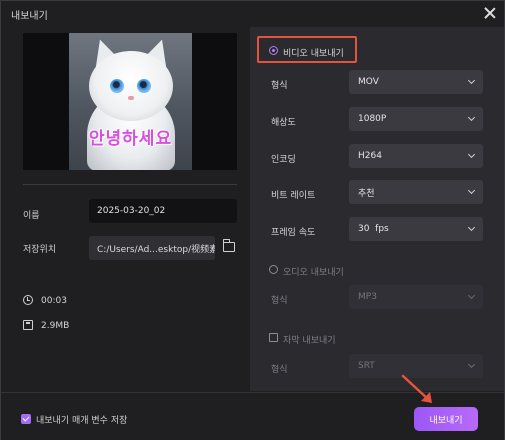  I want to click on window-title: 내보내기, so click(29, 16).